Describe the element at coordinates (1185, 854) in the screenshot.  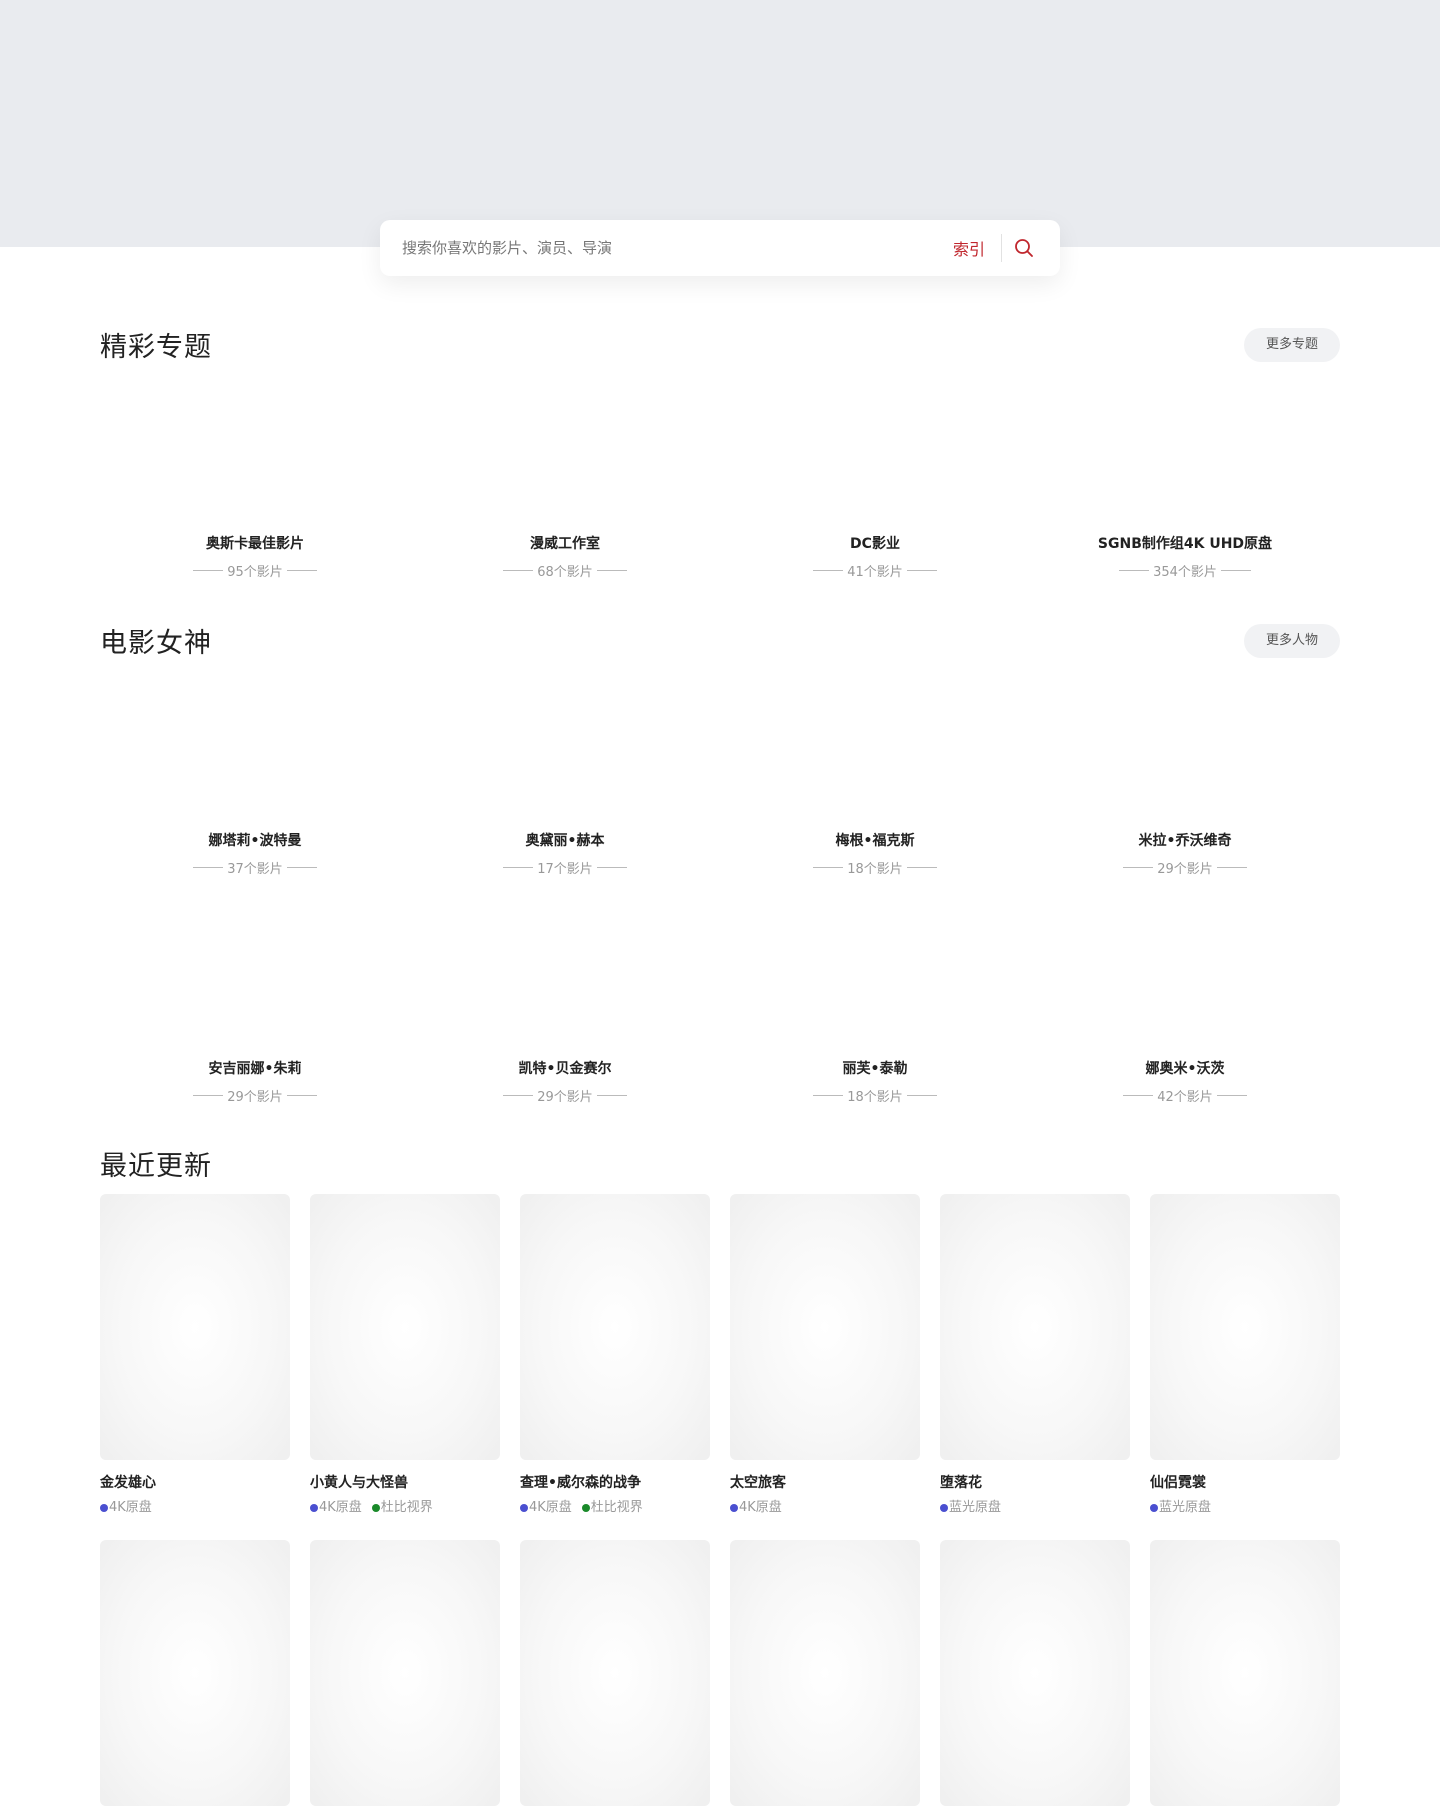
I see `person-card: 米拉•乔沃维奇 29个影片` at that location.